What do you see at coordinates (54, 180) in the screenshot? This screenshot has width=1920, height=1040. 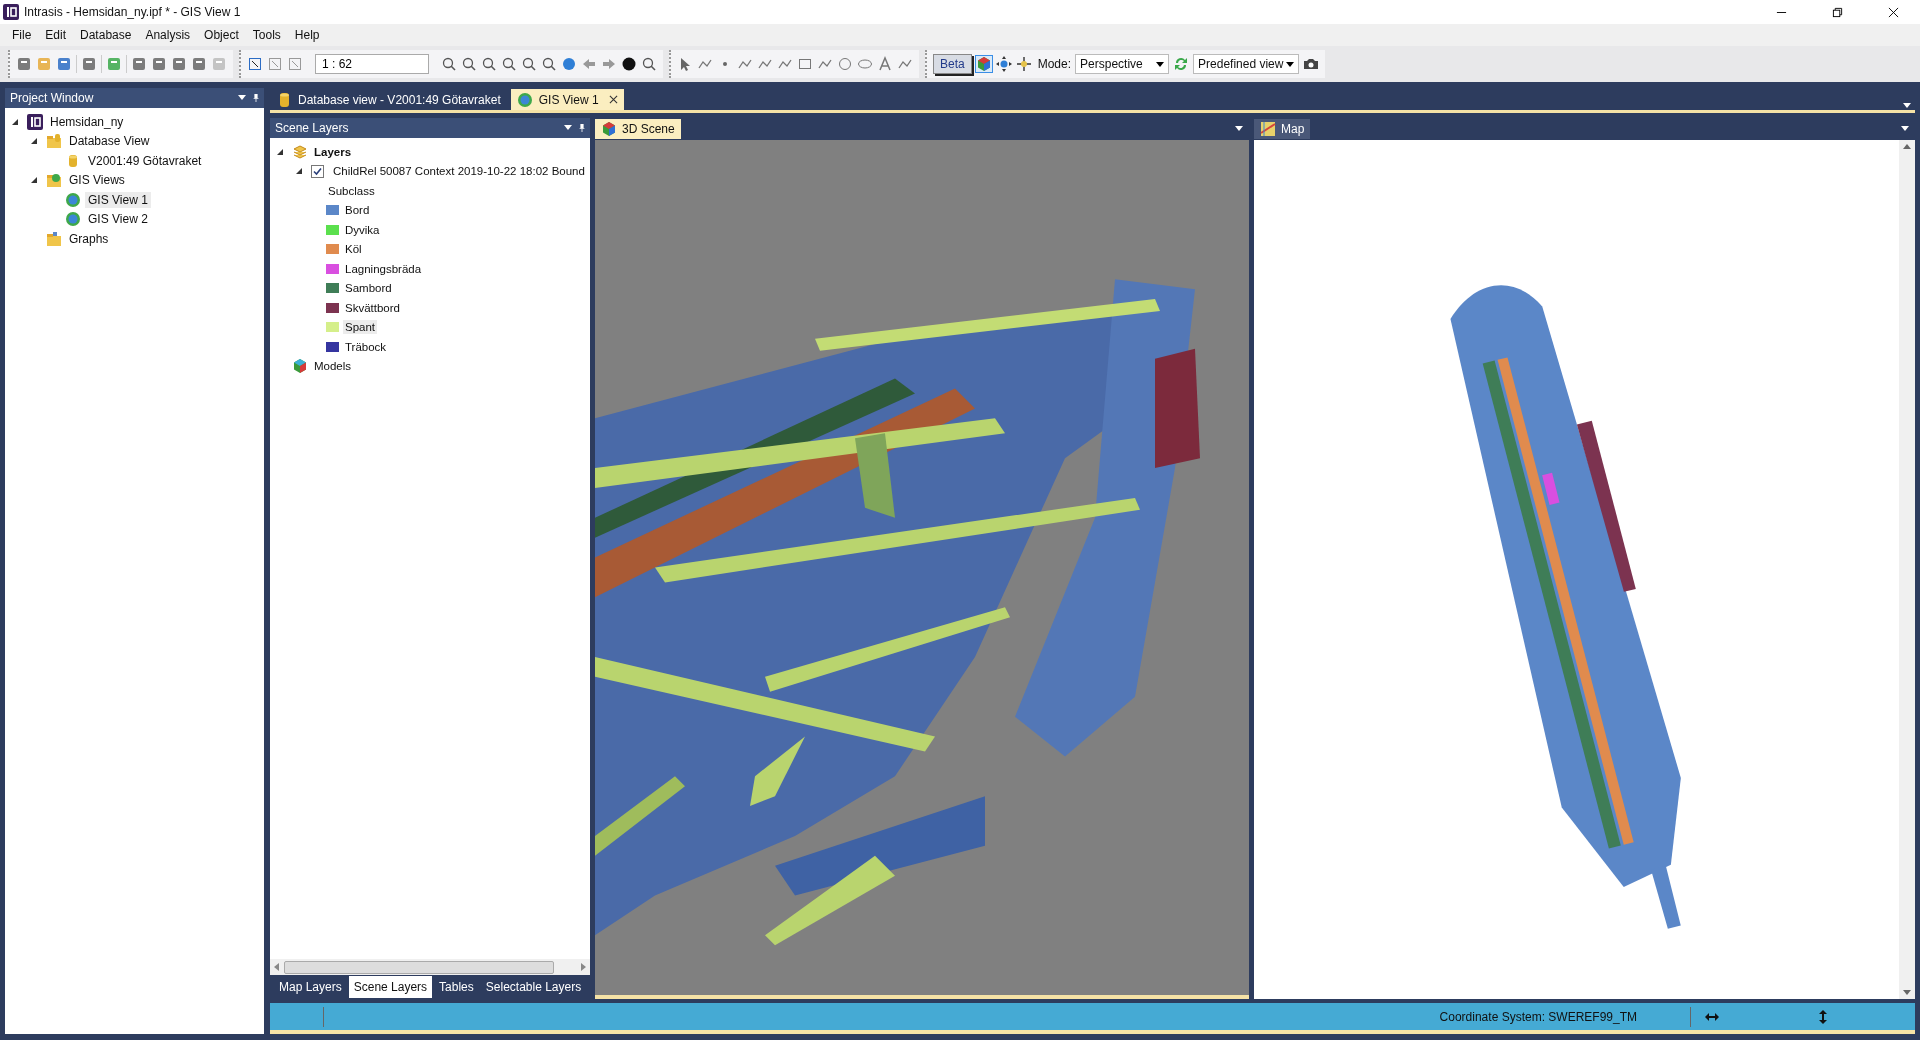 I see `globe-folder-icon` at bounding box center [54, 180].